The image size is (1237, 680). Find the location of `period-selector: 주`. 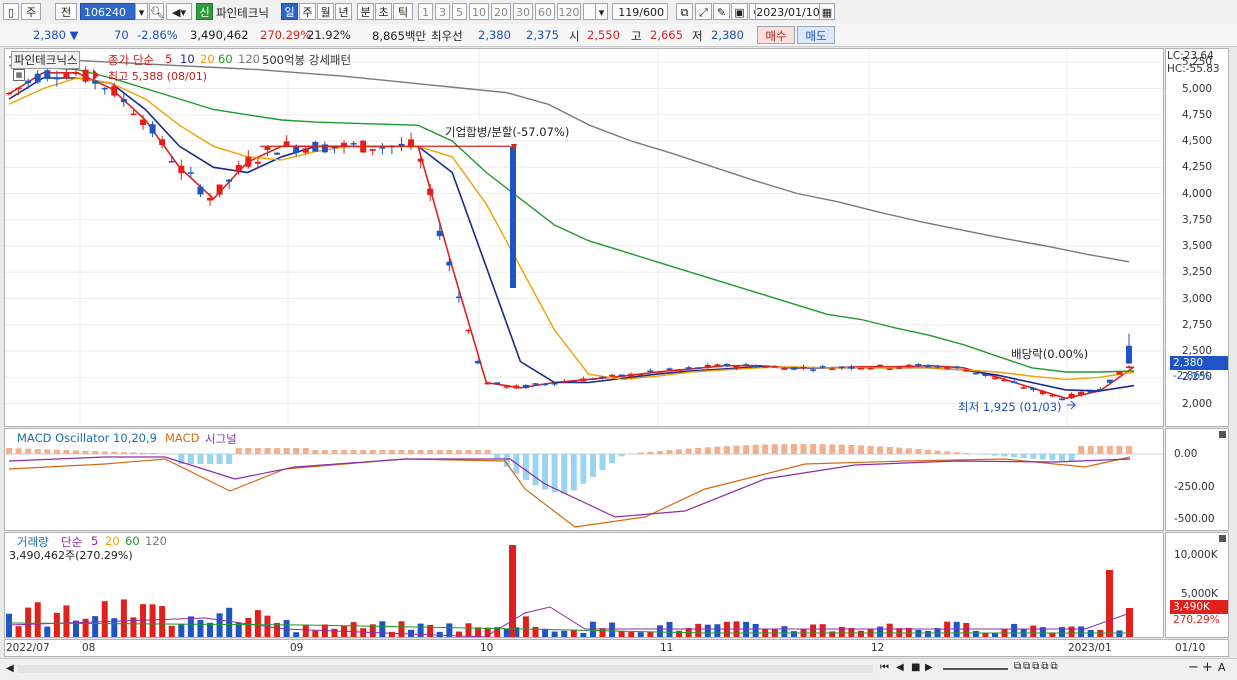

period-selector: 주 is located at coordinates (31, 11).